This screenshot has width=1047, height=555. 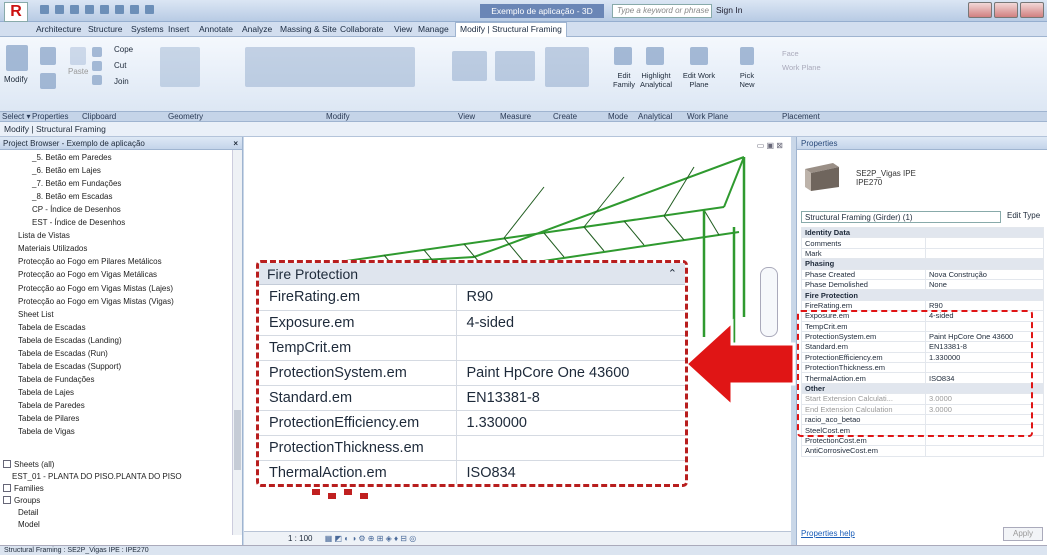 What do you see at coordinates (70, 340) in the screenshot?
I see `browser-tree-item: Tabela de Escadas (Landing)` at bounding box center [70, 340].